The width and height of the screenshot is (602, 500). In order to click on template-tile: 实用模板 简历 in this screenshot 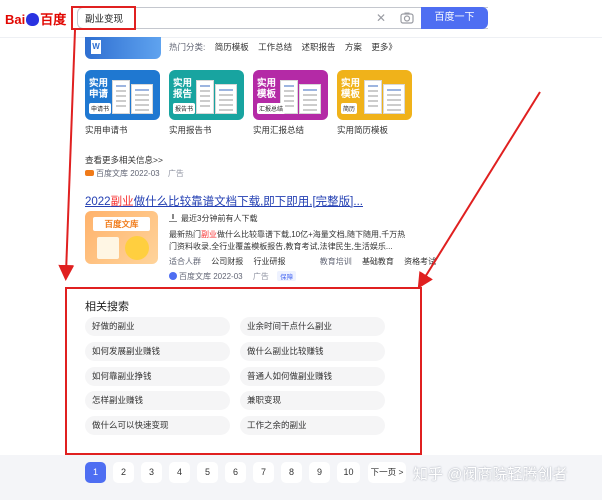, I will do `click(374, 95)`.